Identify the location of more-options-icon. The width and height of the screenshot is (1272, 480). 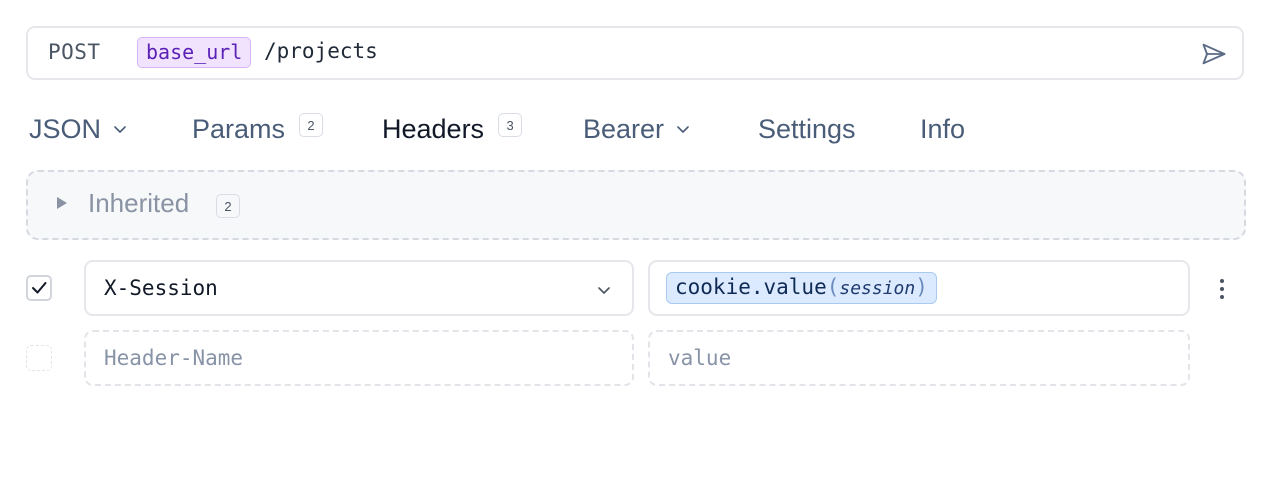
(1222, 289).